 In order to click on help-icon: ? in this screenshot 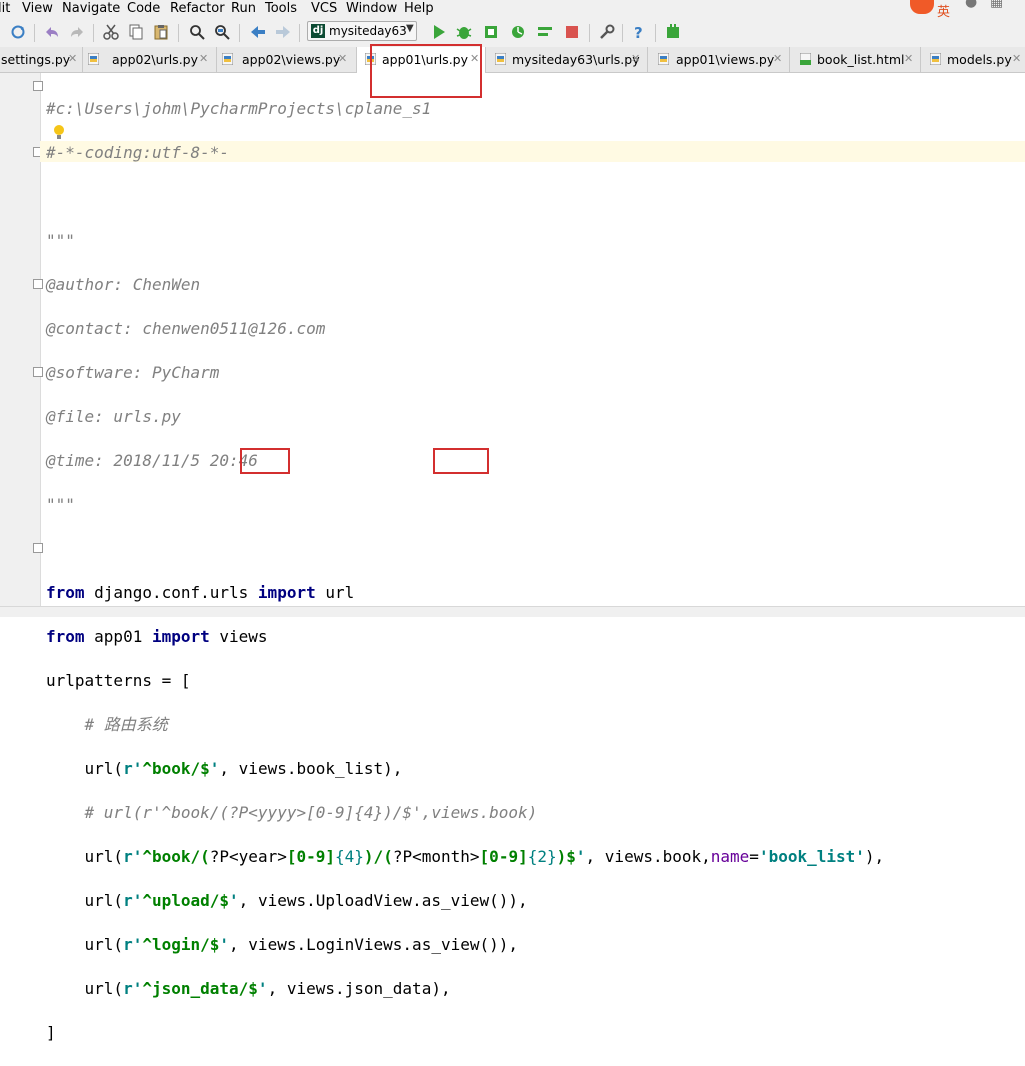, I will do `click(639, 32)`.